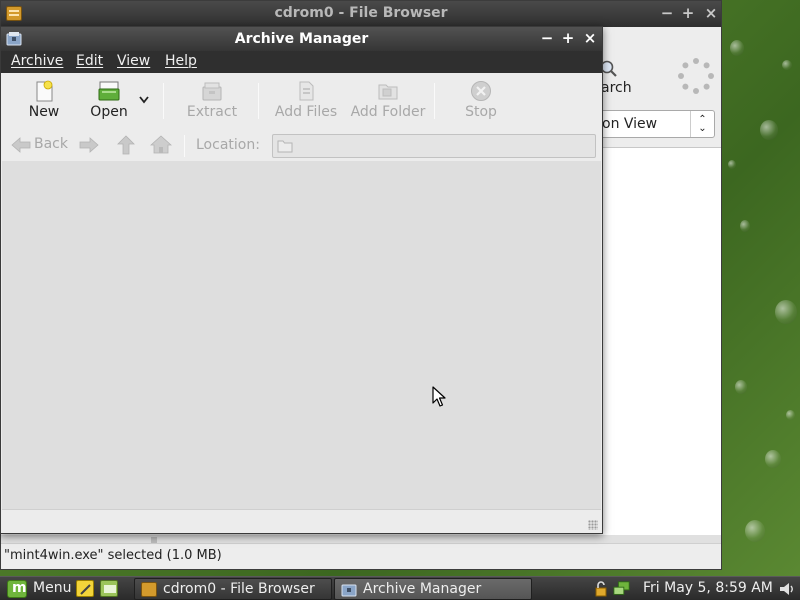 The width and height of the screenshot is (800, 600). What do you see at coordinates (616, 88) in the screenshot?
I see `search-button-label: arch` at bounding box center [616, 88].